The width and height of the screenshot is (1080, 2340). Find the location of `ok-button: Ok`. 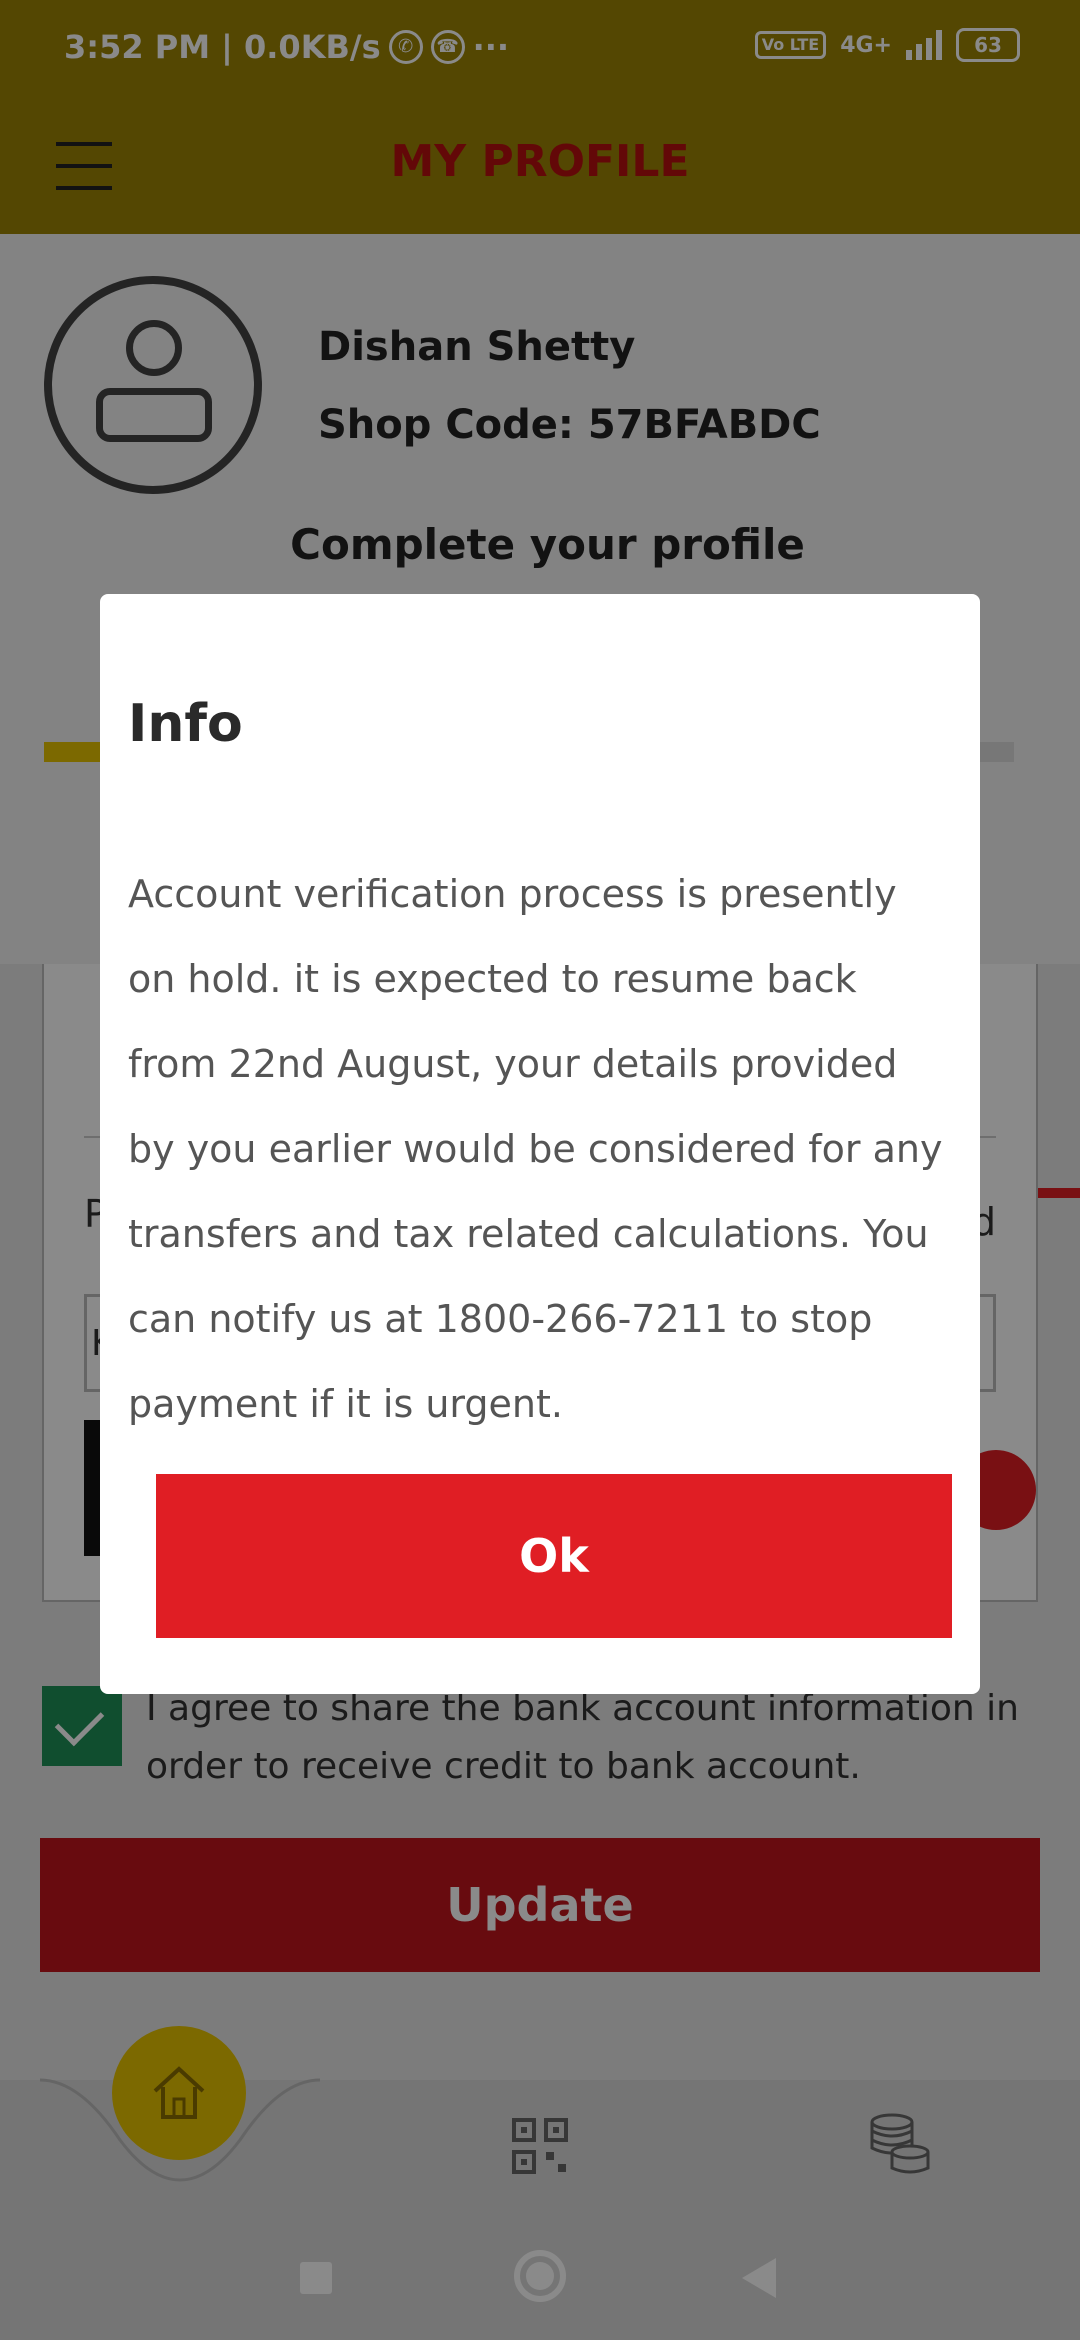

ok-button: Ok is located at coordinates (554, 1556).